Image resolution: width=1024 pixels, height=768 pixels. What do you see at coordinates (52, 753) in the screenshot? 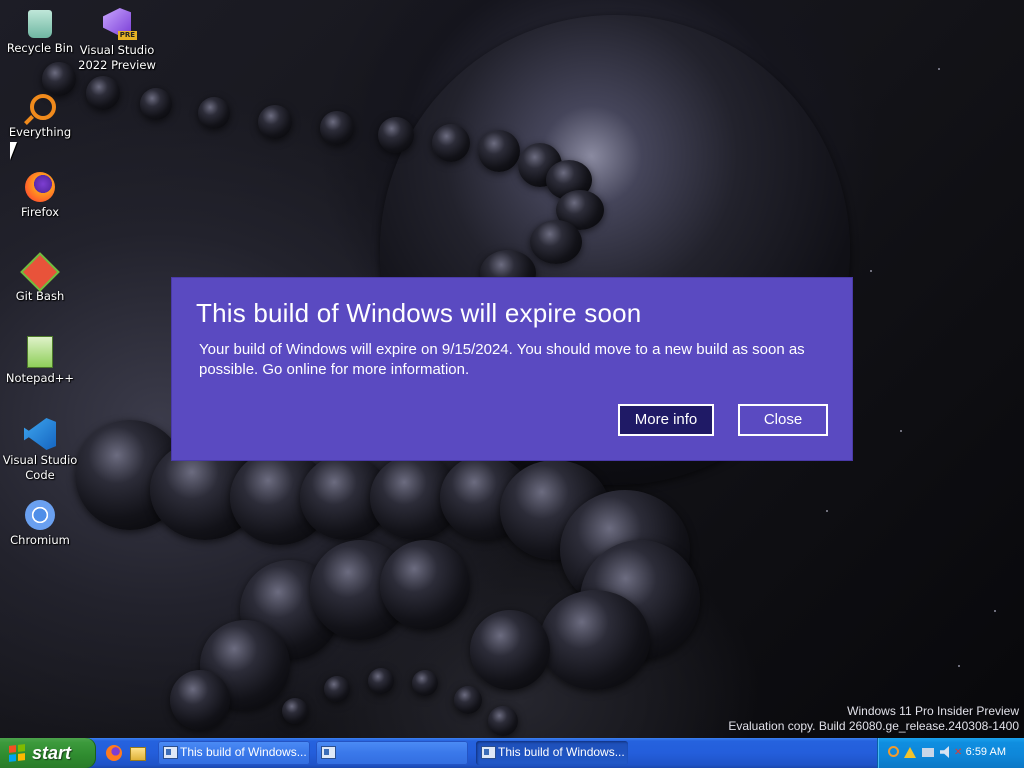
I see `start-label: start` at bounding box center [52, 753].